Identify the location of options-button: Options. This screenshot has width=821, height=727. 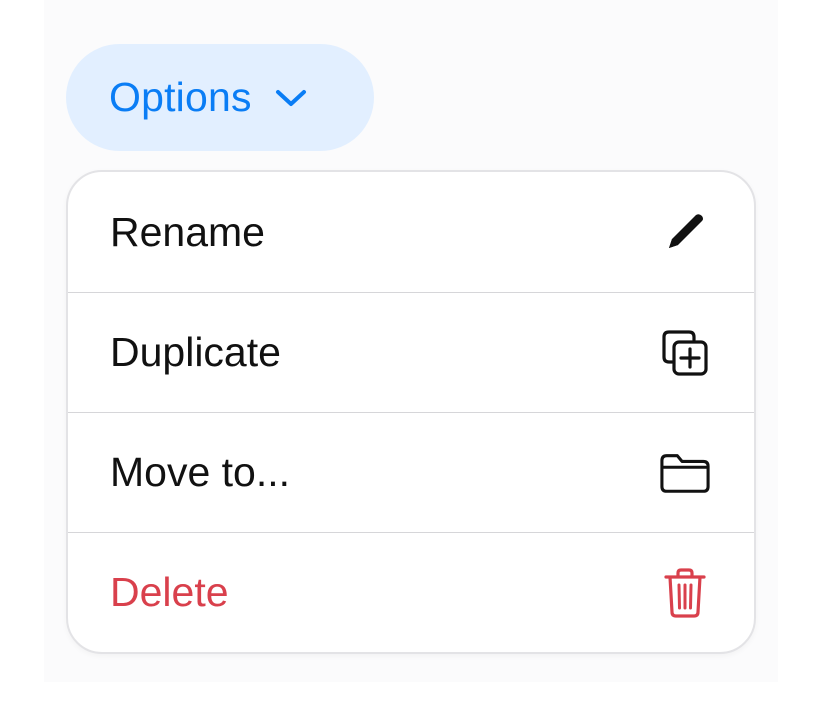
(220, 97).